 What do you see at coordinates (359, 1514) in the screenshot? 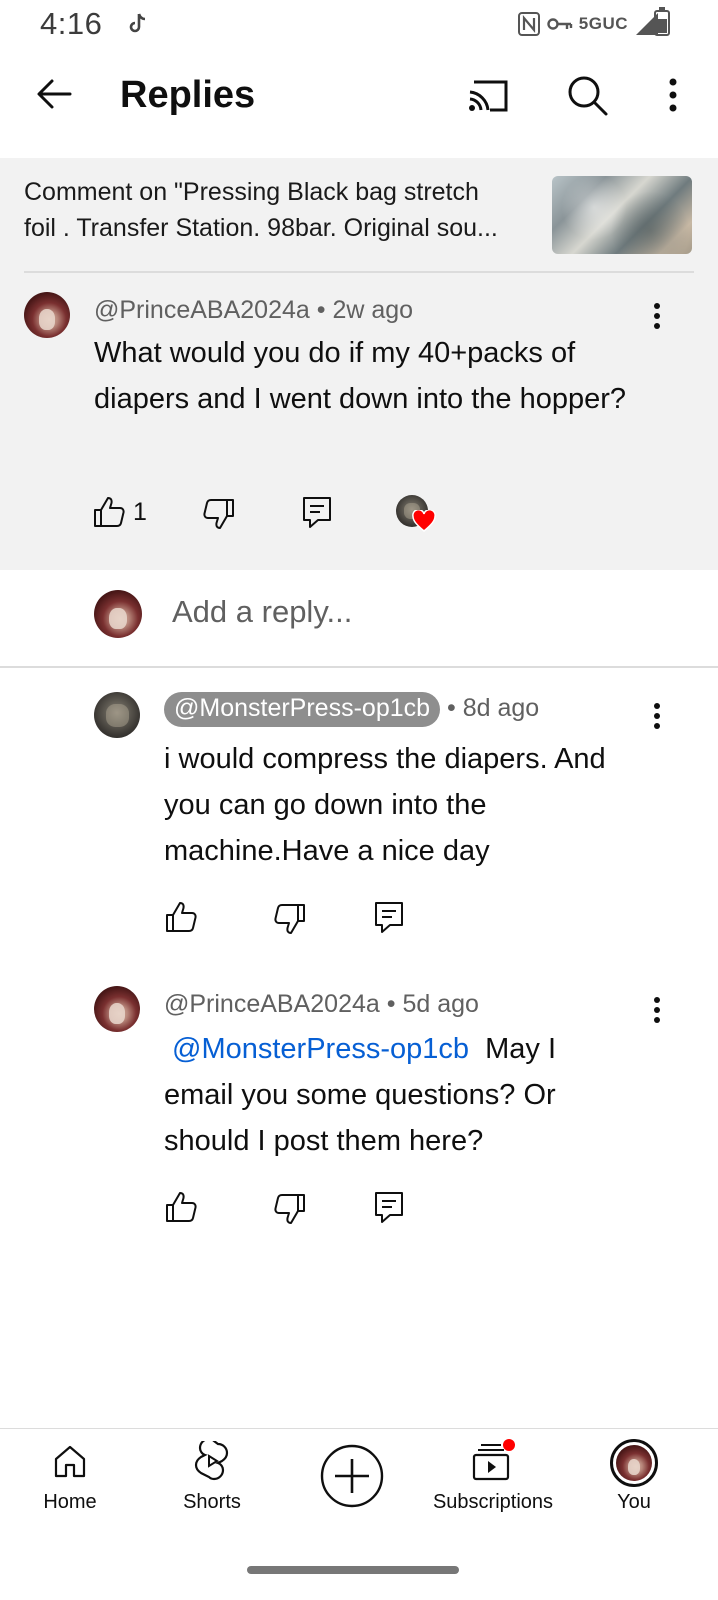
I see `bottom-nav: Home Shorts Subscriptions You` at bounding box center [359, 1514].